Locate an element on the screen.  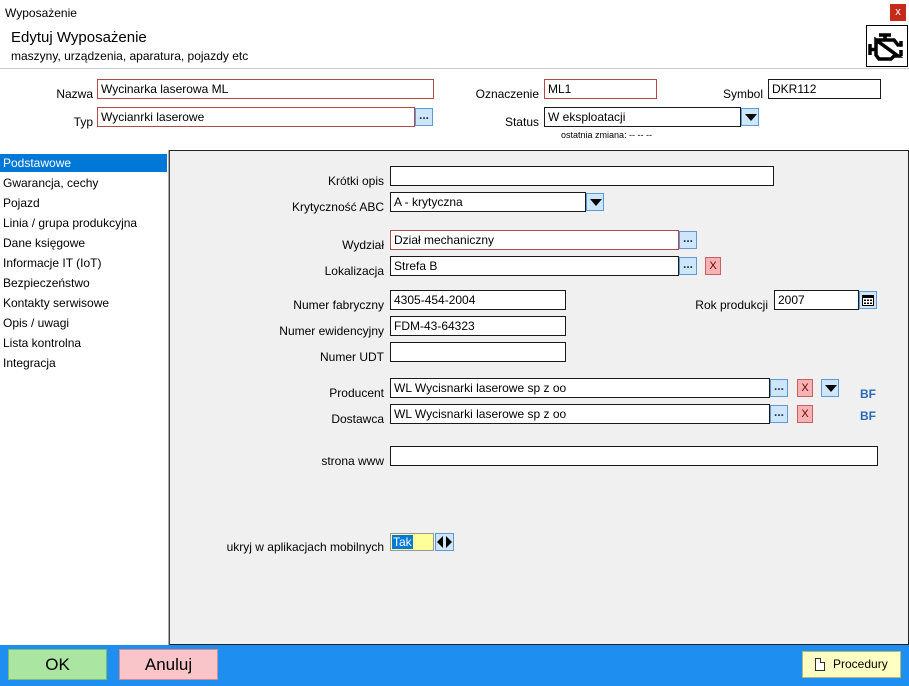
sidebar-item-linia: Linia / grupa produkcyjna is located at coordinates (83, 223).